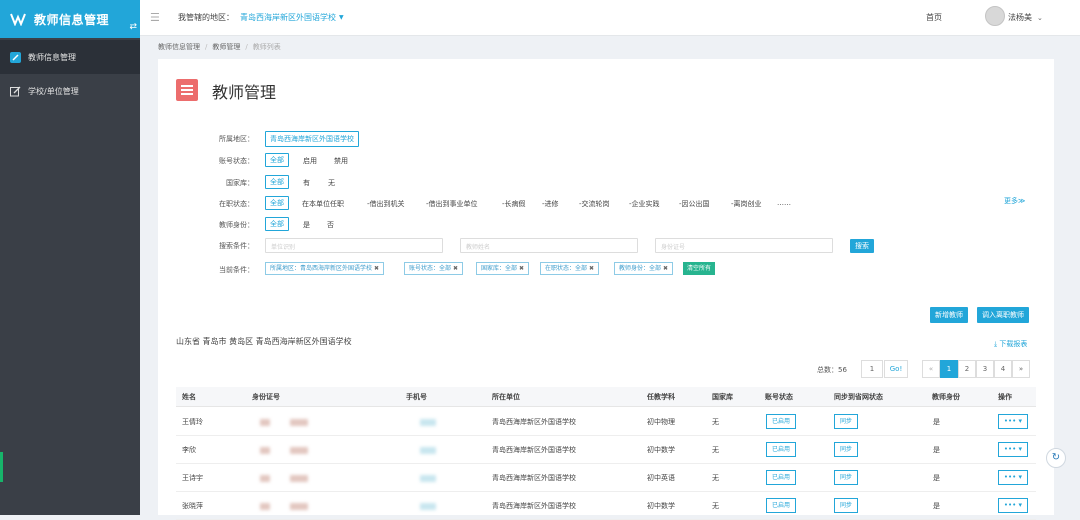 This screenshot has width=1080, height=520. I want to click on work-option: -离岗创业, so click(746, 204).